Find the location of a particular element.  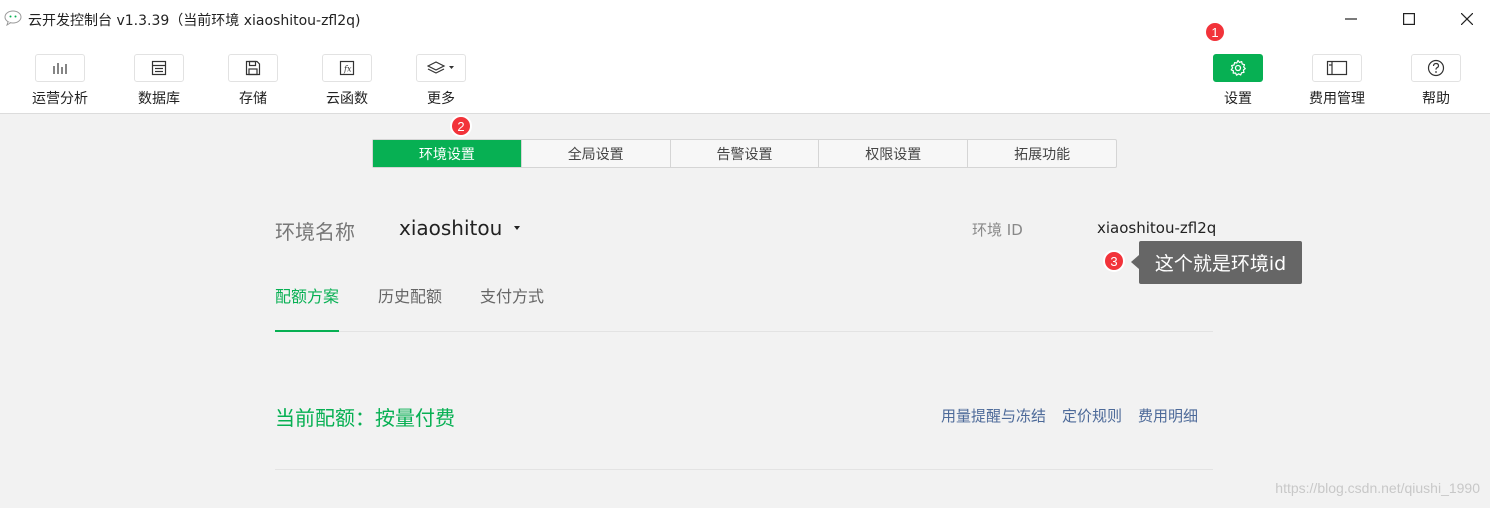

toolbar-storage: 存储 is located at coordinates (253, 82).